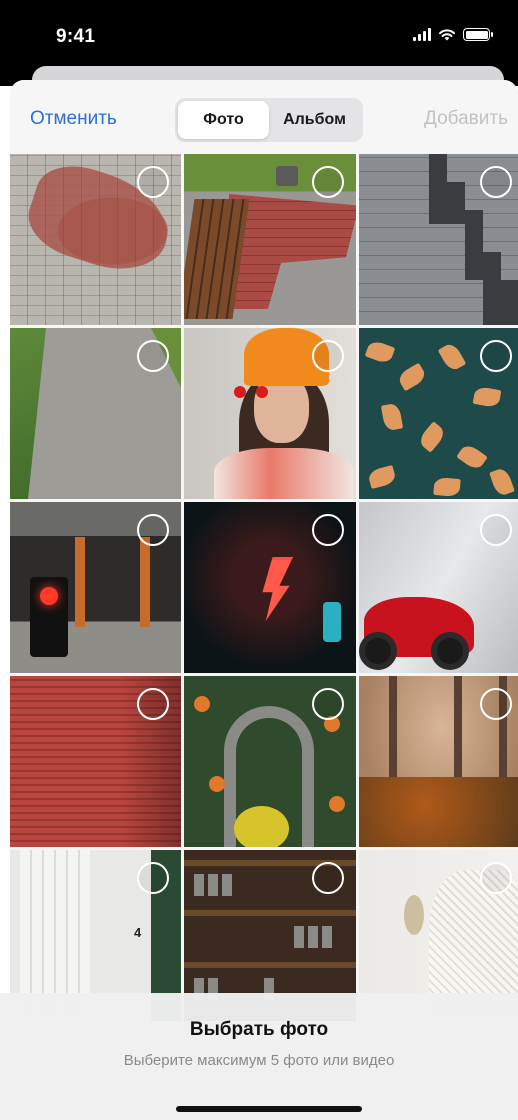  Describe the element at coordinates (447, 35) in the screenshot. I see `wifi-icon` at that location.